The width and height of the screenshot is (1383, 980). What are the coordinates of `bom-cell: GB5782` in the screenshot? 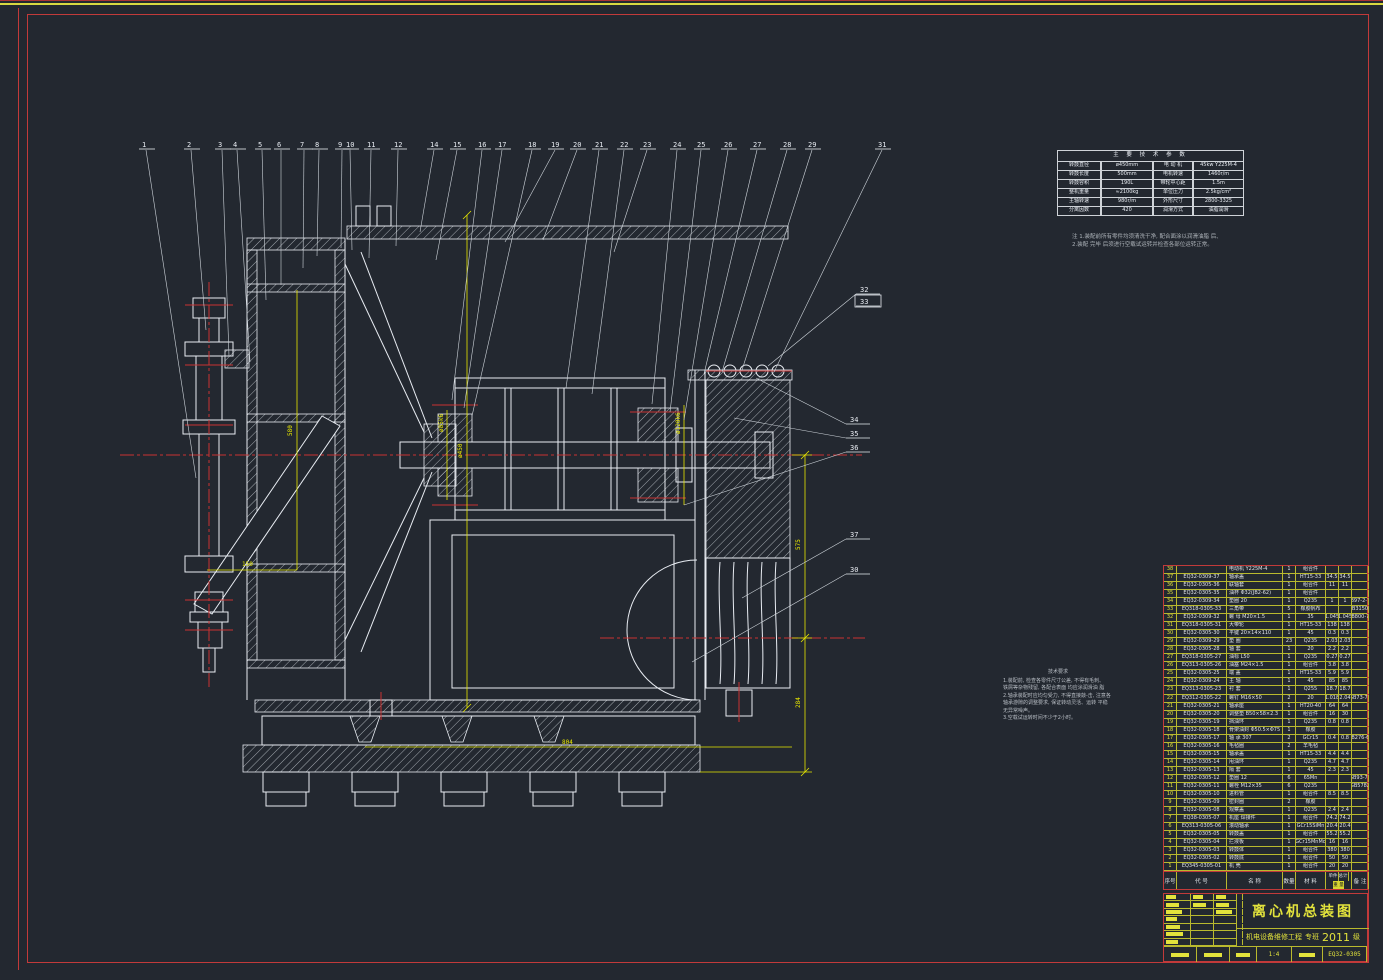 It's located at (1360, 786).